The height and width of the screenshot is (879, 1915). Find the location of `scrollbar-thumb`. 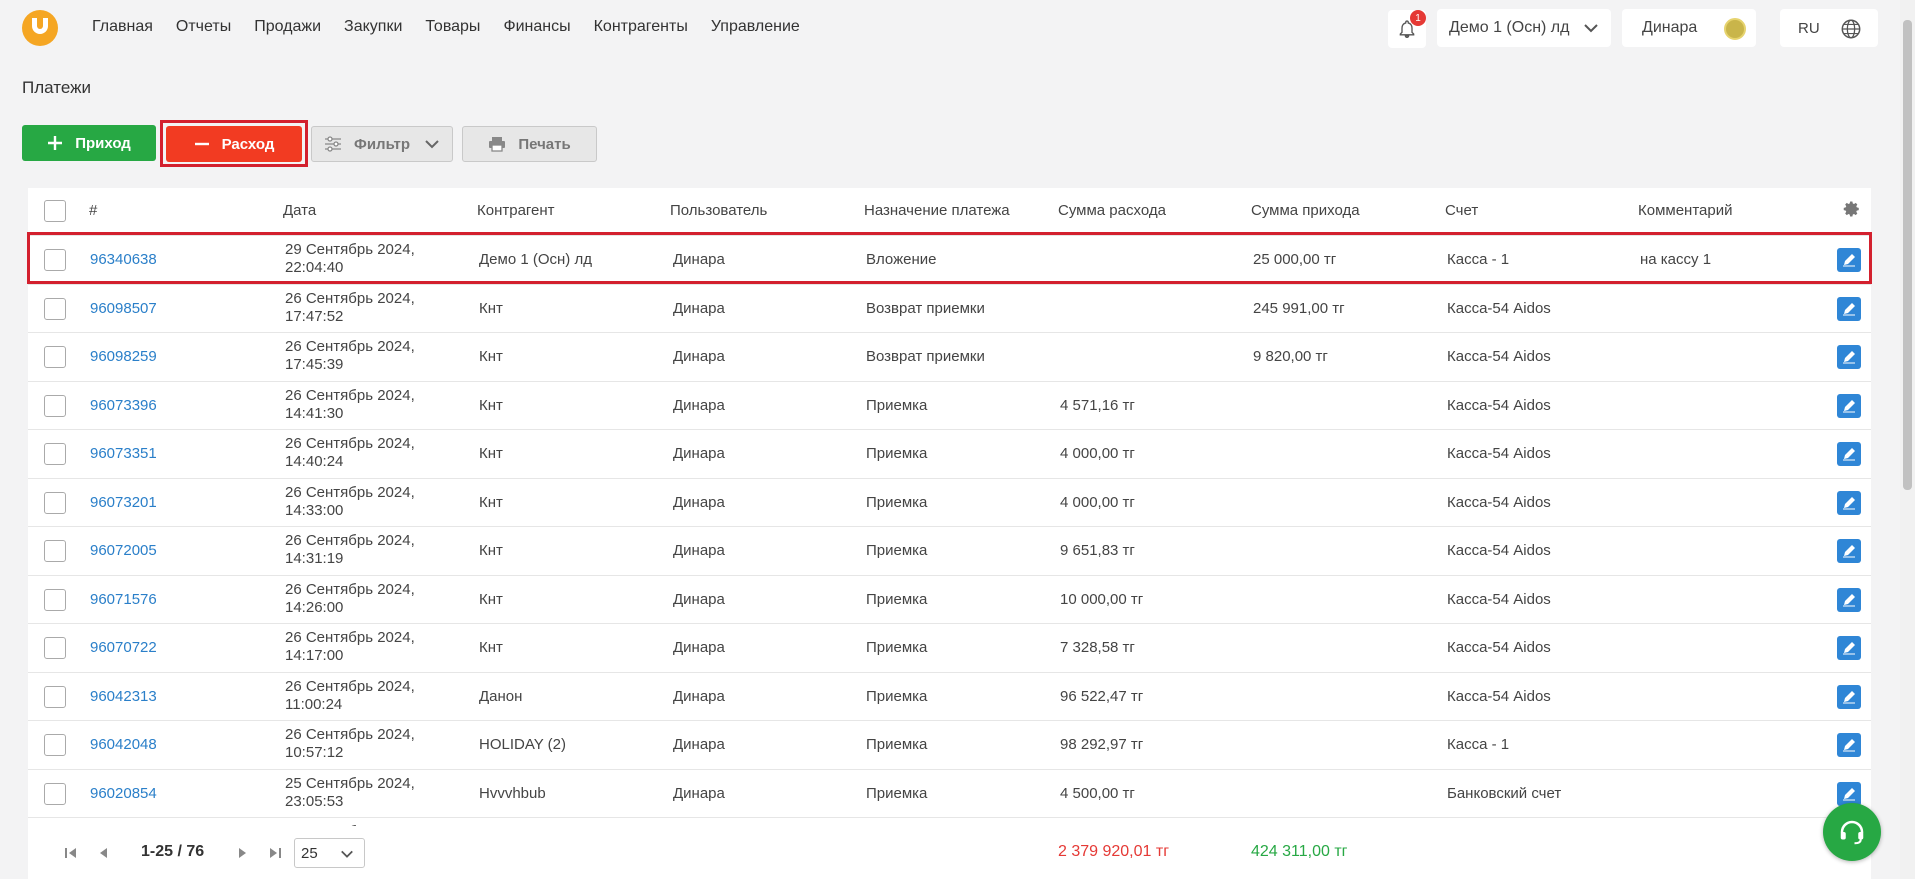

scrollbar-thumb is located at coordinates (1907, 255).